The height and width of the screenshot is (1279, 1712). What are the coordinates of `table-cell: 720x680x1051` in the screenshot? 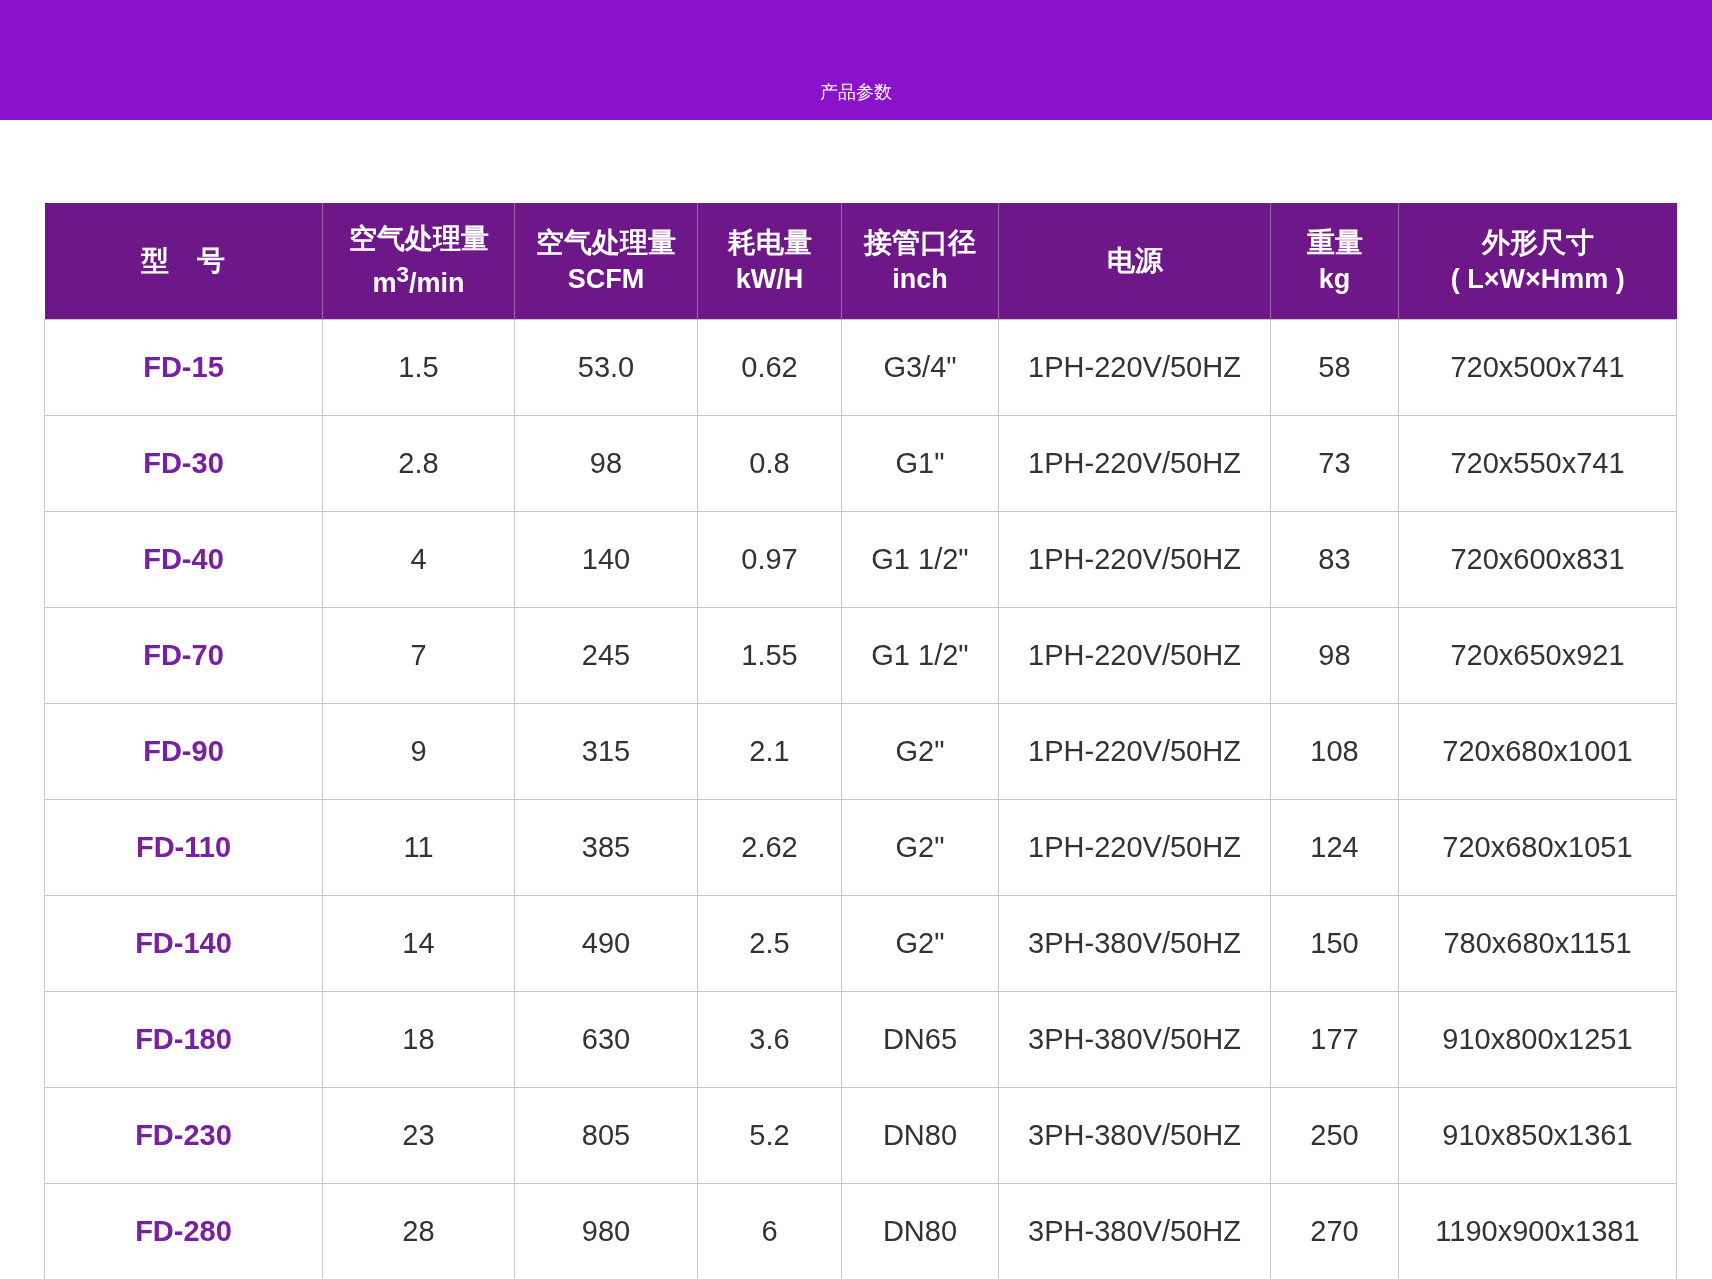 It's located at (1537, 847).